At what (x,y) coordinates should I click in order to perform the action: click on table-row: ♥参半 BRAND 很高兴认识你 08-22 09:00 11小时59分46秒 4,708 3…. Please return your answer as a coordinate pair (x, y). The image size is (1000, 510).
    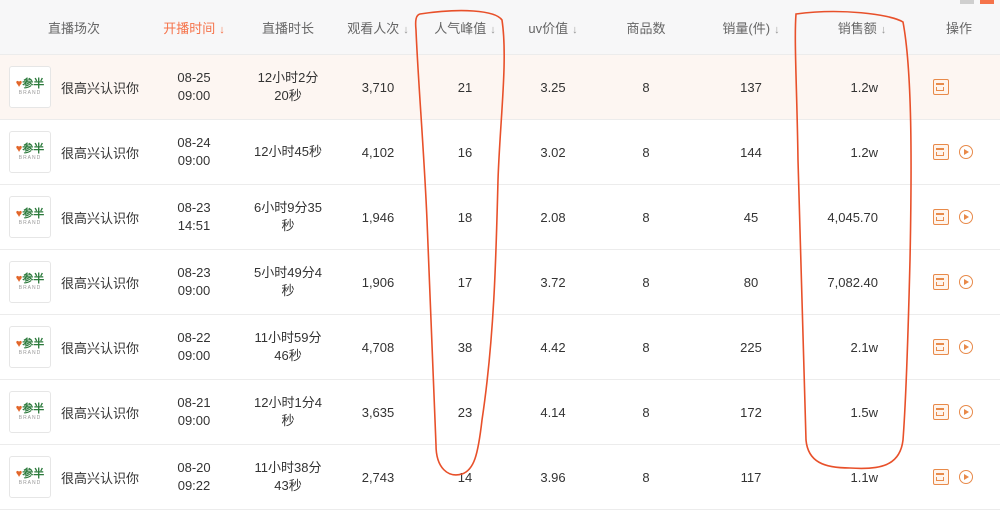
    Looking at the image, I should click on (500, 347).